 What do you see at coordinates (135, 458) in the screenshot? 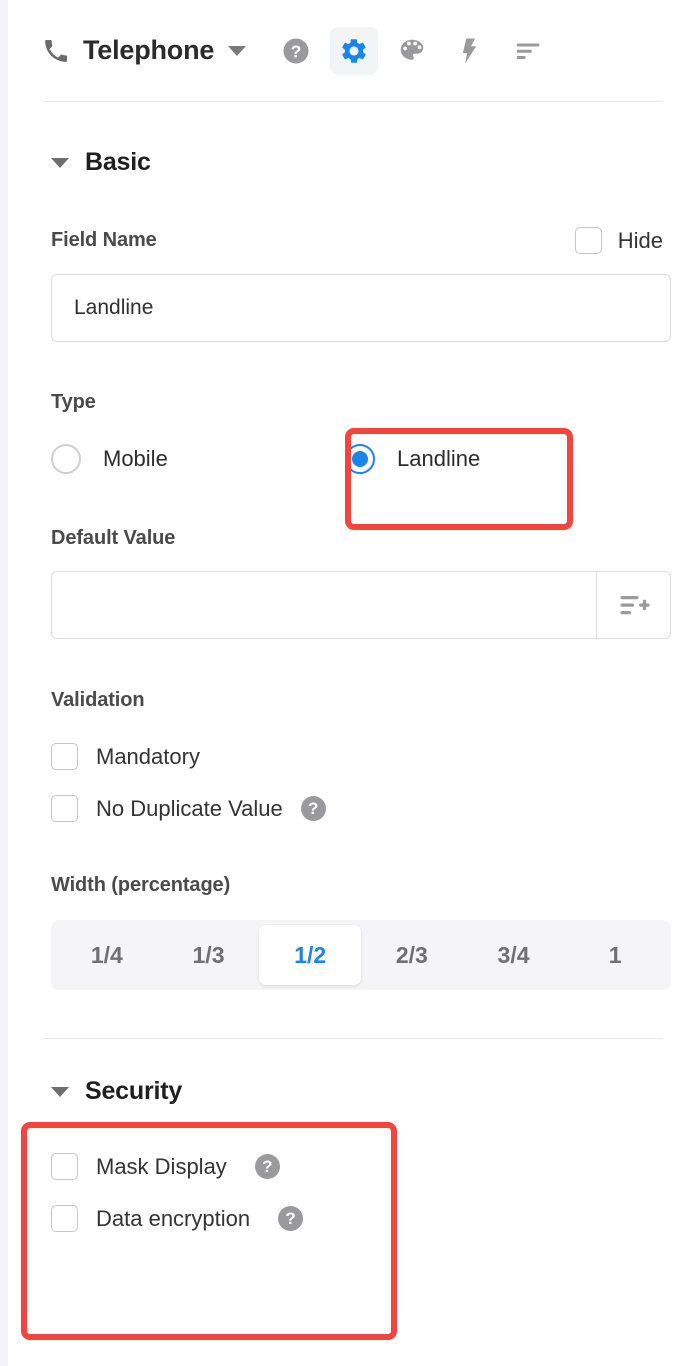
I see `mobile-label: Mobile` at bounding box center [135, 458].